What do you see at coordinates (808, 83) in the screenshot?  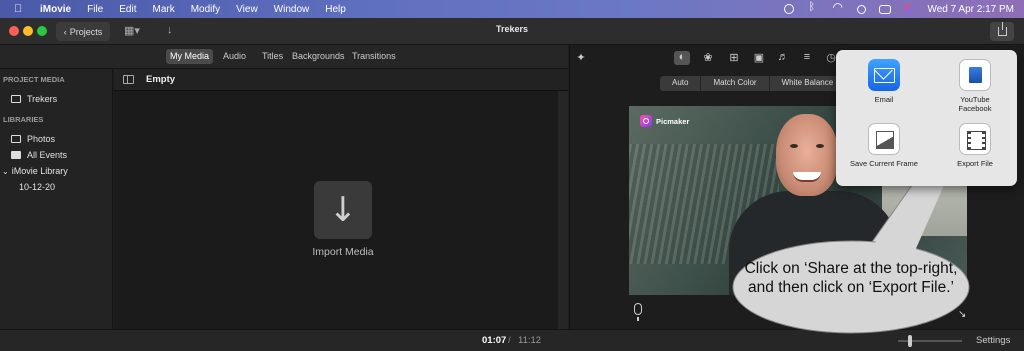 I see `white-balance-button: White Balance` at bounding box center [808, 83].